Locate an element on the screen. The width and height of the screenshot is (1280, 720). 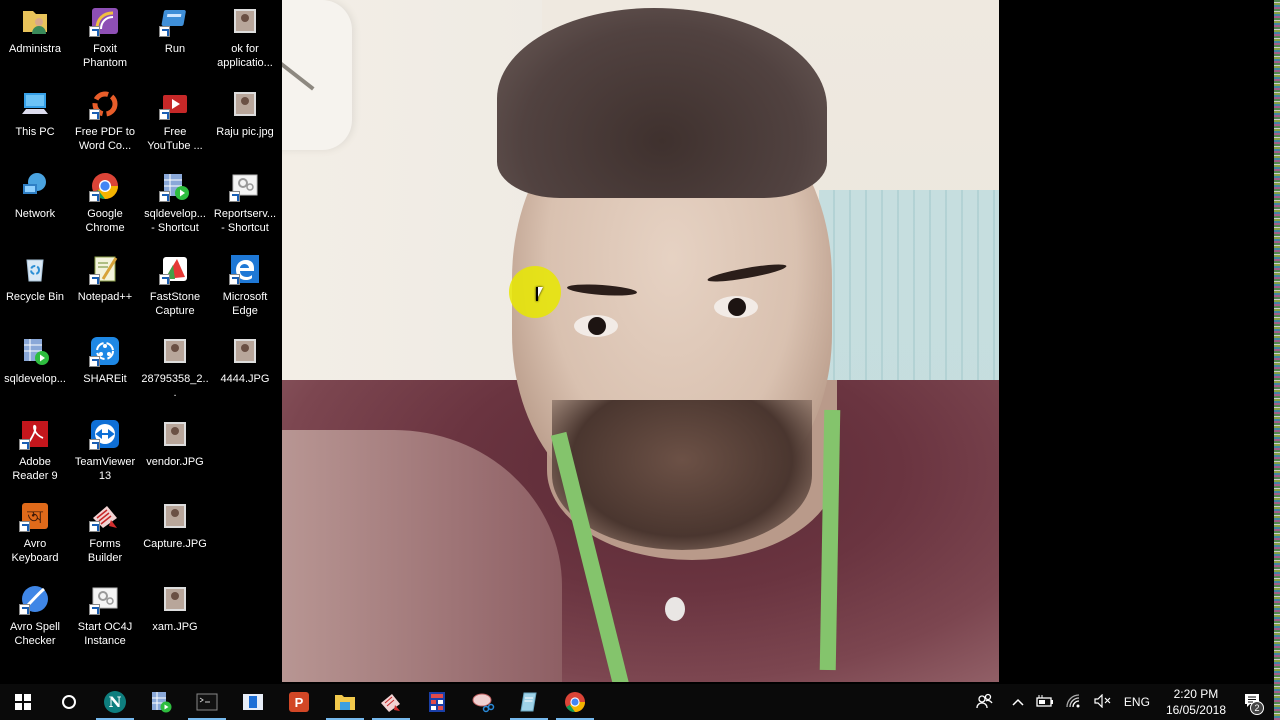
desktop-icon-label: Reportserv... - Shortcut is located at coordinates (245, 221).